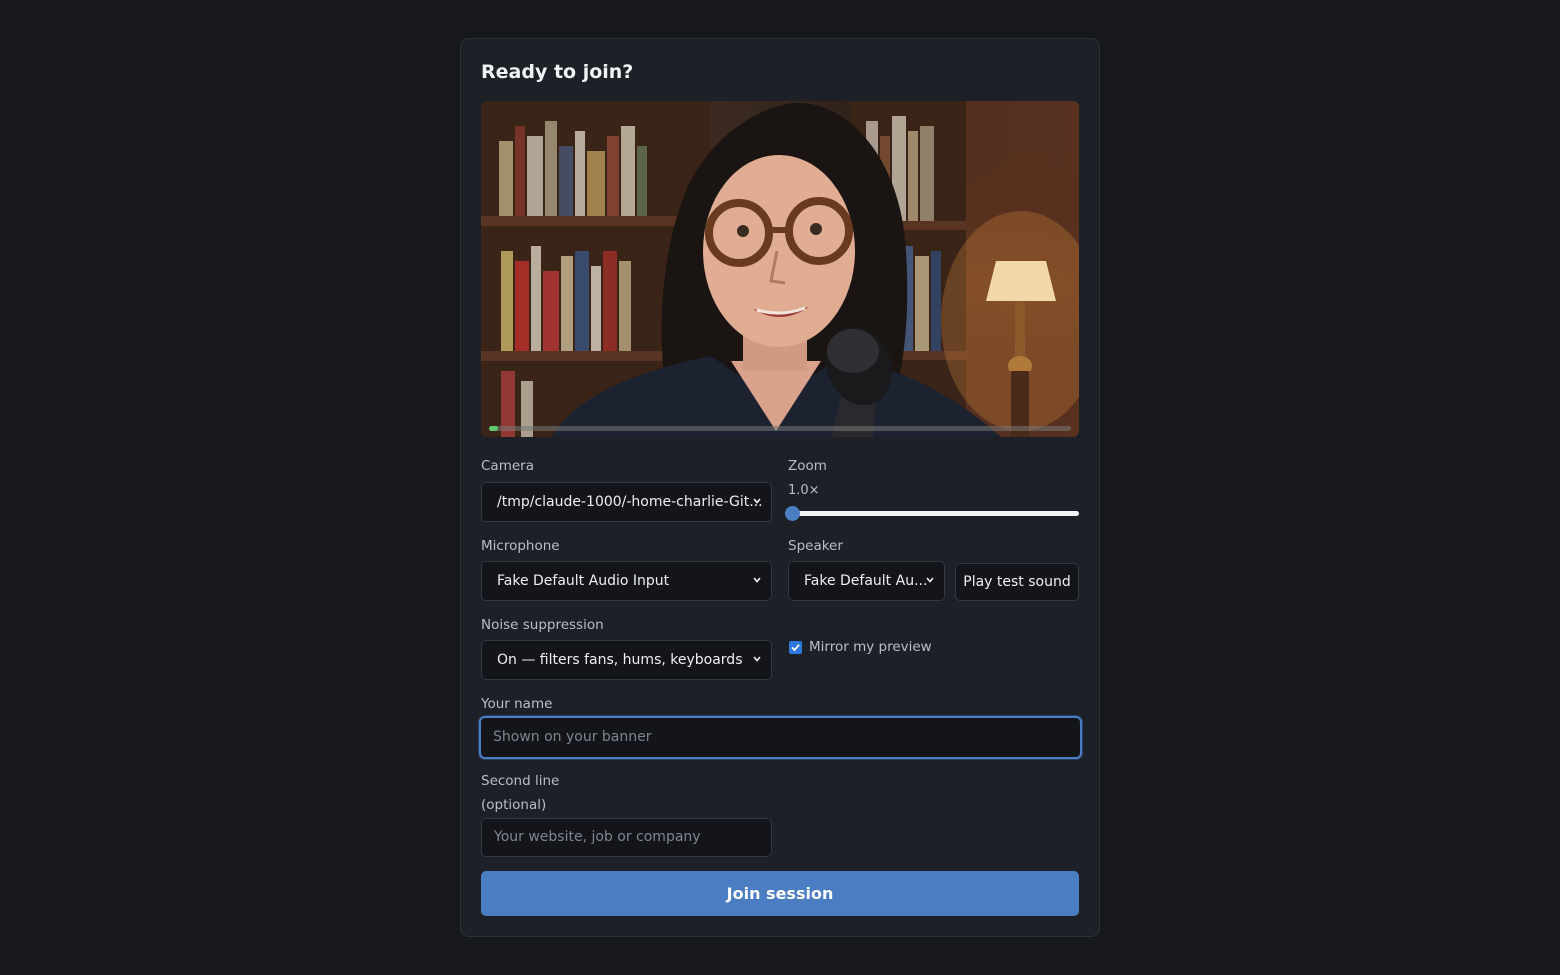 This screenshot has width=1560, height=975. Describe the element at coordinates (804, 490) in the screenshot. I see `zoom-value: 1.0×` at that location.